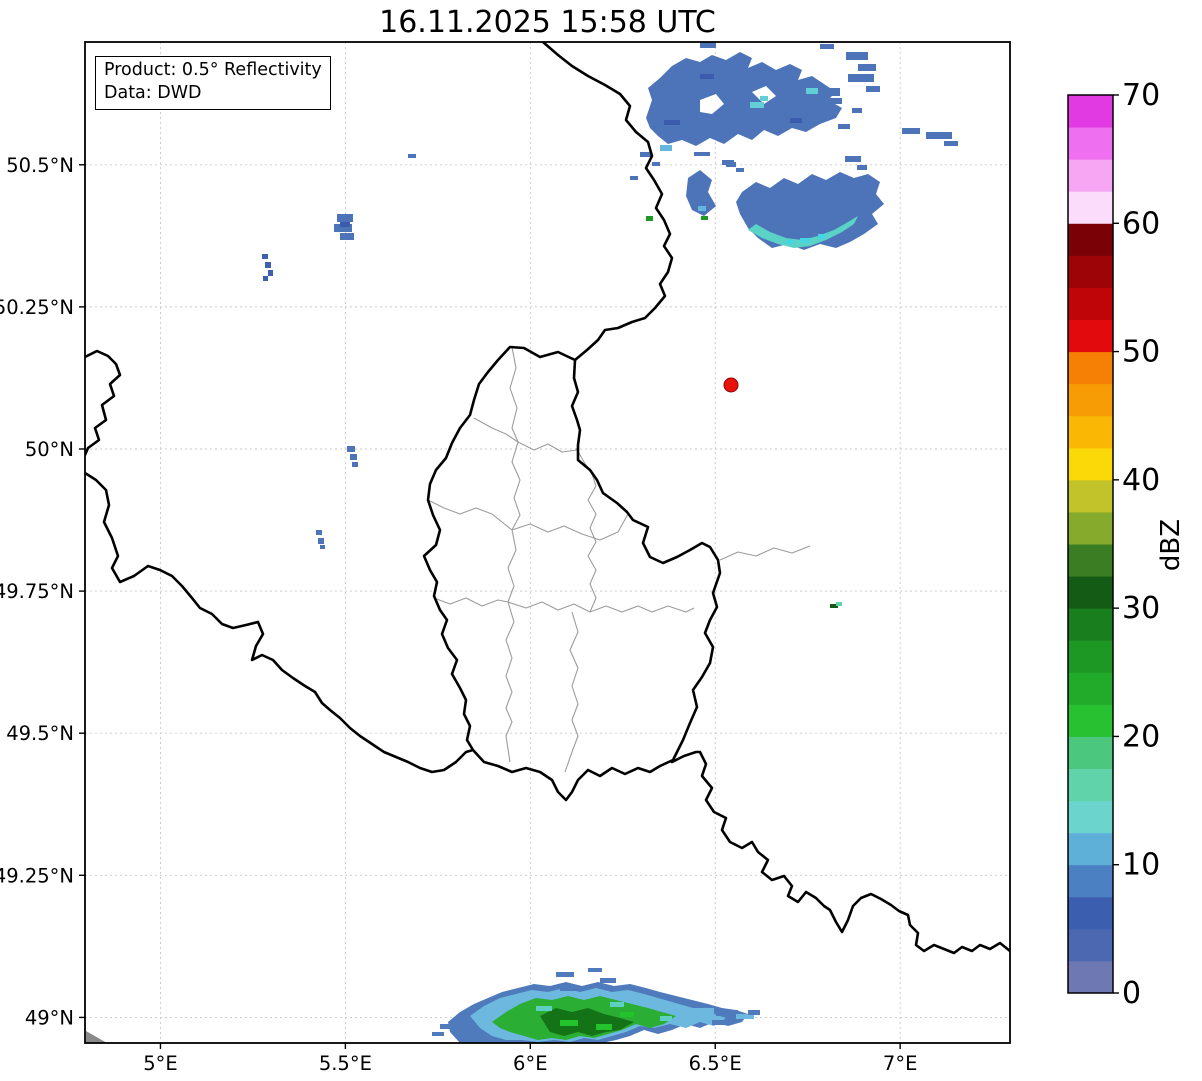 The width and height of the screenshot is (1202, 1081). Describe the element at coordinates (715, 1063) in the screenshot. I see `x-tick-label: 6.5°E` at that location.